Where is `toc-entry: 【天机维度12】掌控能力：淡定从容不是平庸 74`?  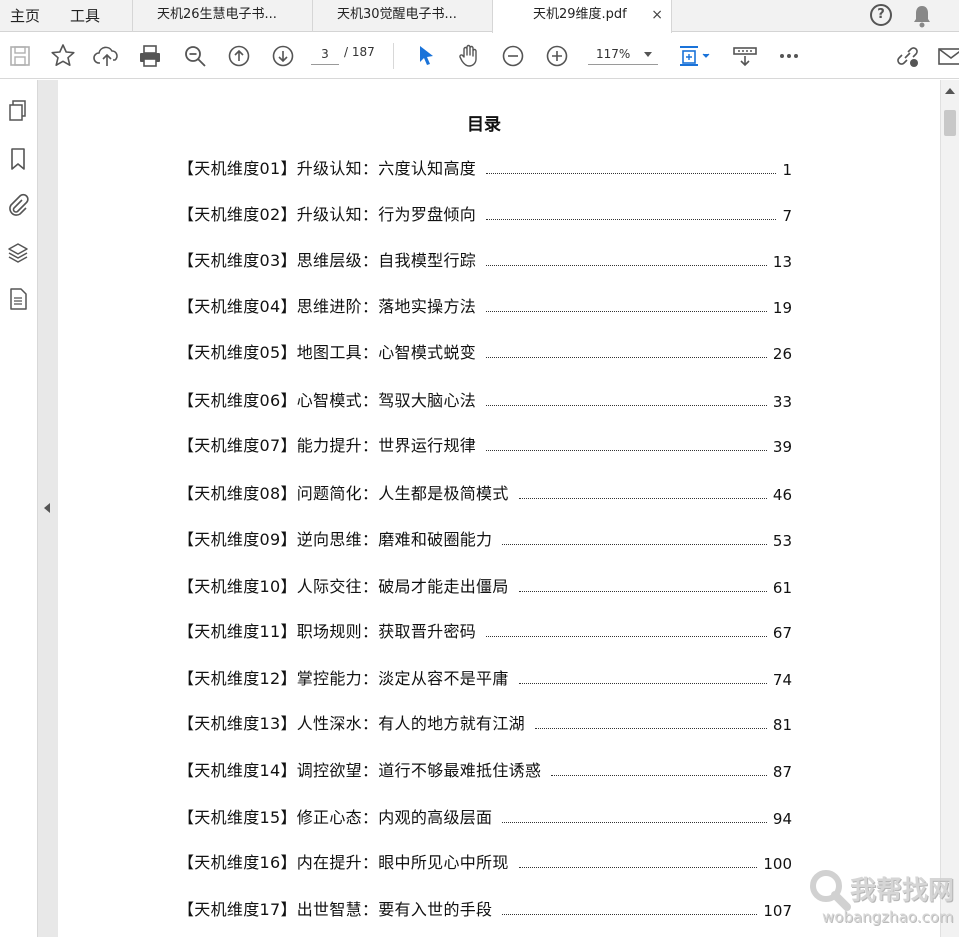
toc-entry: 【天机维度12】掌控能力：淡定从容不是平庸 74 is located at coordinates (485, 678).